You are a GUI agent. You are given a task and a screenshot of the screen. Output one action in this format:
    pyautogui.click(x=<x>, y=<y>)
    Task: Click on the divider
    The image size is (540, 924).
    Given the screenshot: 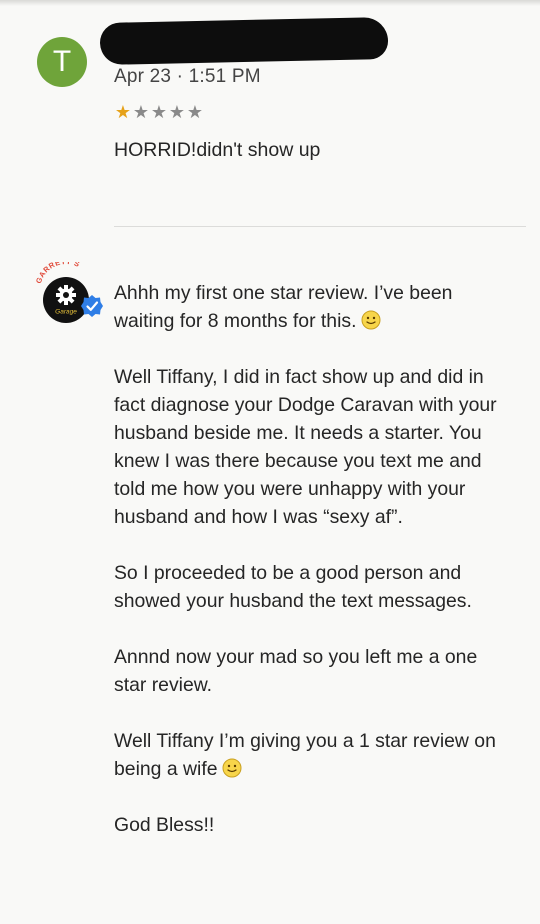 What is the action you would take?
    pyautogui.click(x=320, y=226)
    